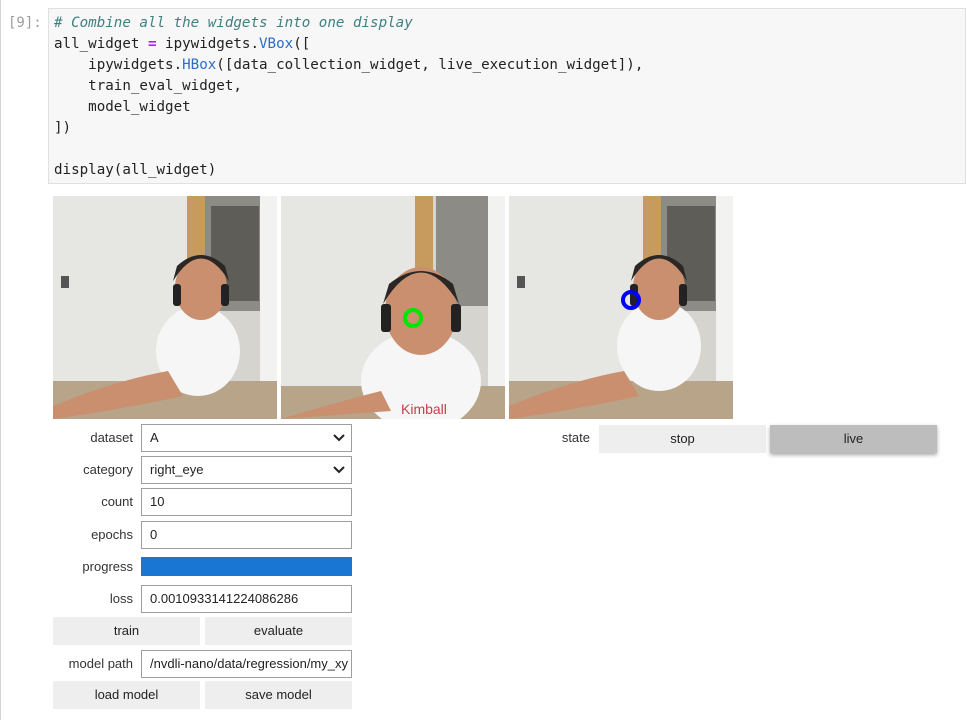 This screenshot has height=720, width=967. What do you see at coordinates (121, 598) in the screenshot?
I see `loss-label: loss` at bounding box center [121, 598].